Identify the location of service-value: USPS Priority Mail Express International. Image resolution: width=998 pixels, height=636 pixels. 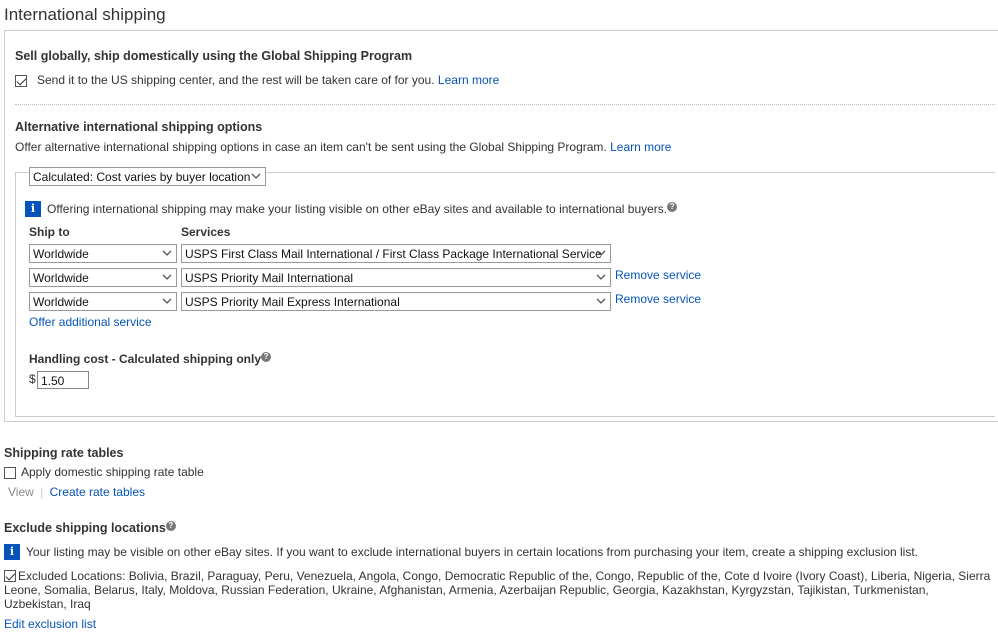
(292, 302).